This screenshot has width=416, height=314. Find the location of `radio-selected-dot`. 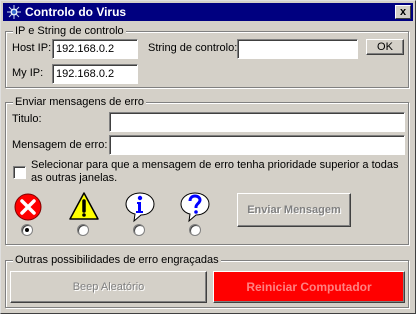

radio-selected-dot is located at coordinates (27, 230).